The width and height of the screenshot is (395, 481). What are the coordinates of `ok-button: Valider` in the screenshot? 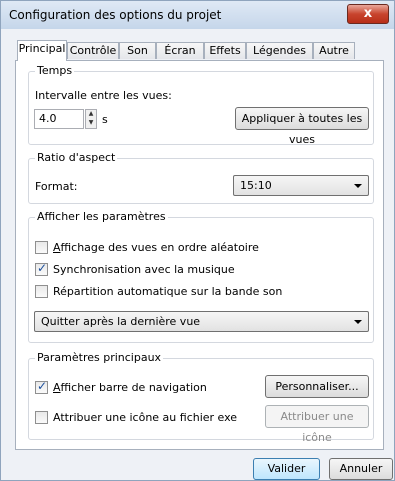 It's located at (286, 469).